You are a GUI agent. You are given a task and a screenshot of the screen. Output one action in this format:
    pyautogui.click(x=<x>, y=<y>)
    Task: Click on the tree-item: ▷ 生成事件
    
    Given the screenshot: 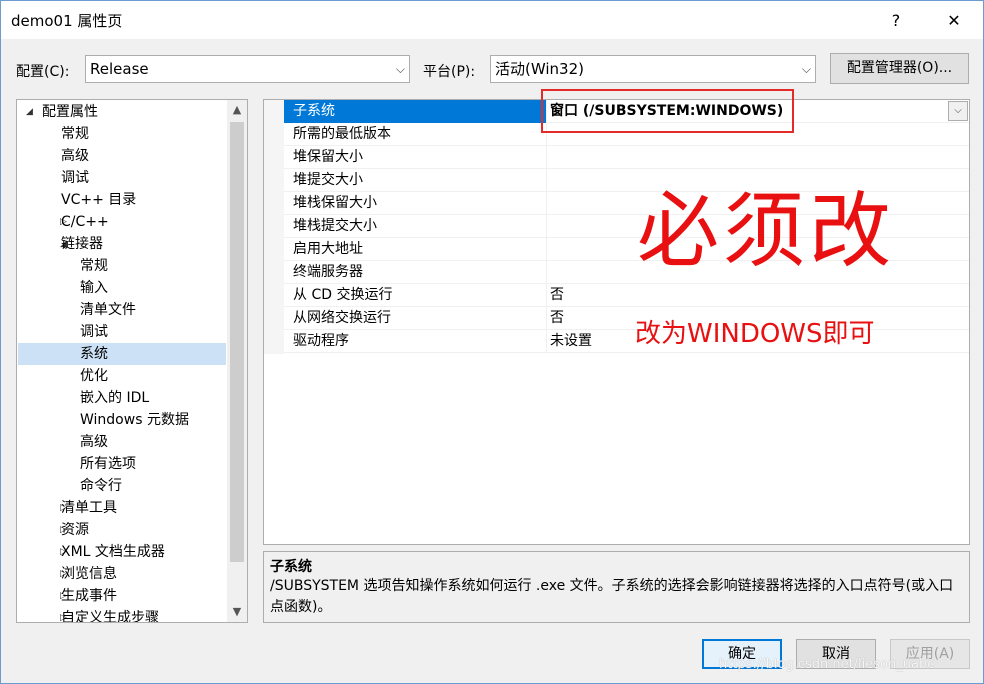 What is the action you would take?
    pyautogui.click(x=122, y=596)
    